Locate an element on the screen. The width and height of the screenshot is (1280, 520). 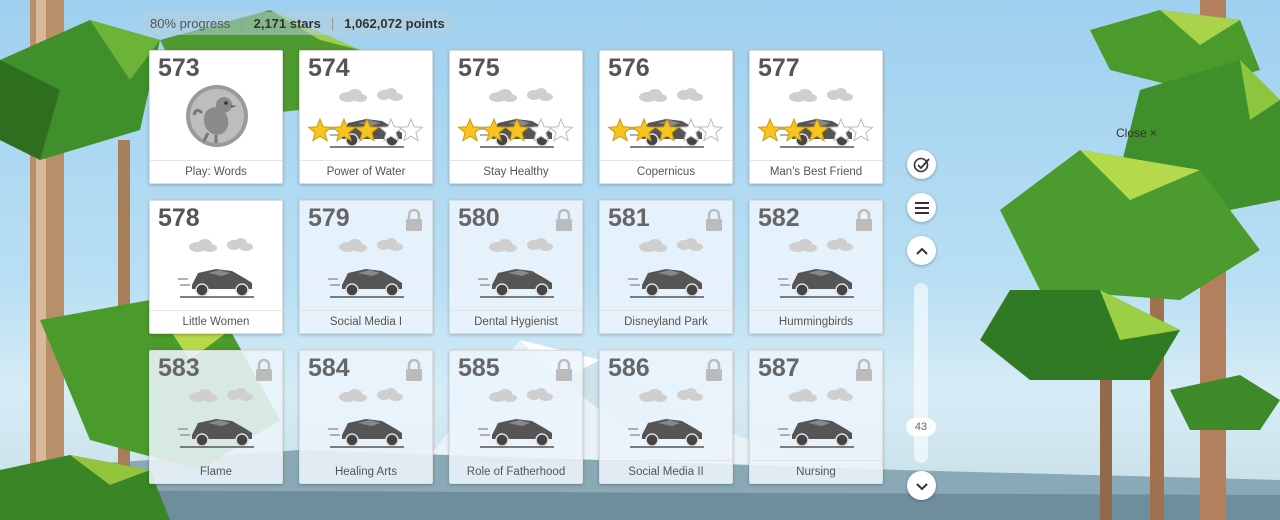
lesson-tile: 575 Stay Healthy is located at coordinates (516, 117).